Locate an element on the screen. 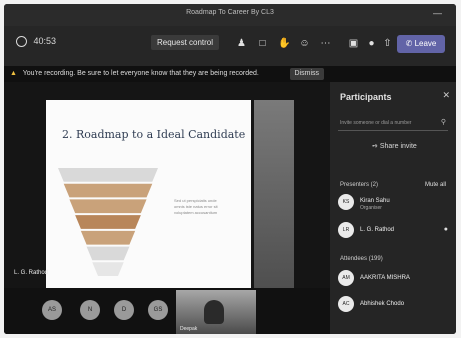 The height and width of the screenshot is (338, 461). meeting-timer: 40:53 is located at coordinates (36, 42).